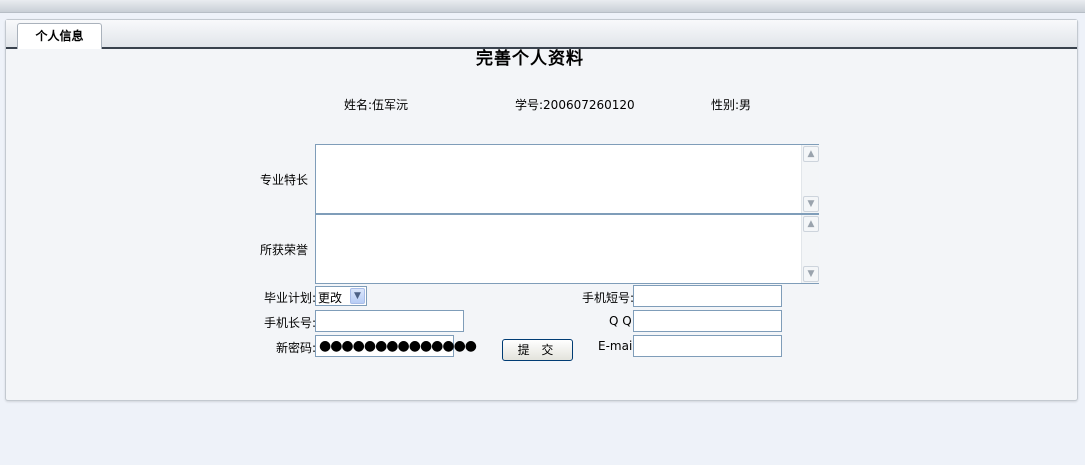 The height and width of the screenshot is (465, 1085). What do you see at coordinates (542, 6) in the screenshot?
I see `top-bar` at bounding box center [542, 6].